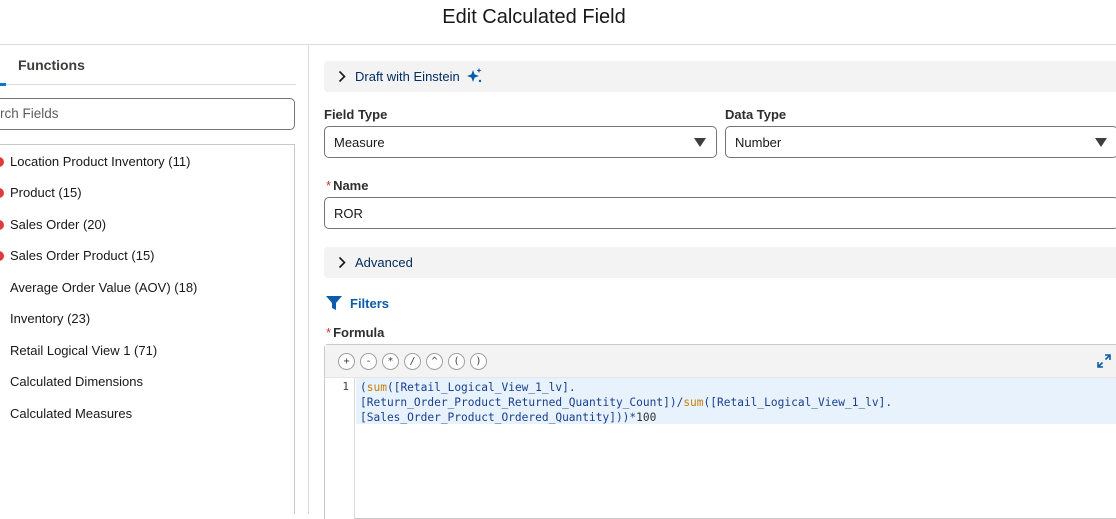 The image size is (1116, 519). What do you see at coordinates (920, 142) in the screenshot?
I see `data-type-select: Number` at bounding box center [920, 142].